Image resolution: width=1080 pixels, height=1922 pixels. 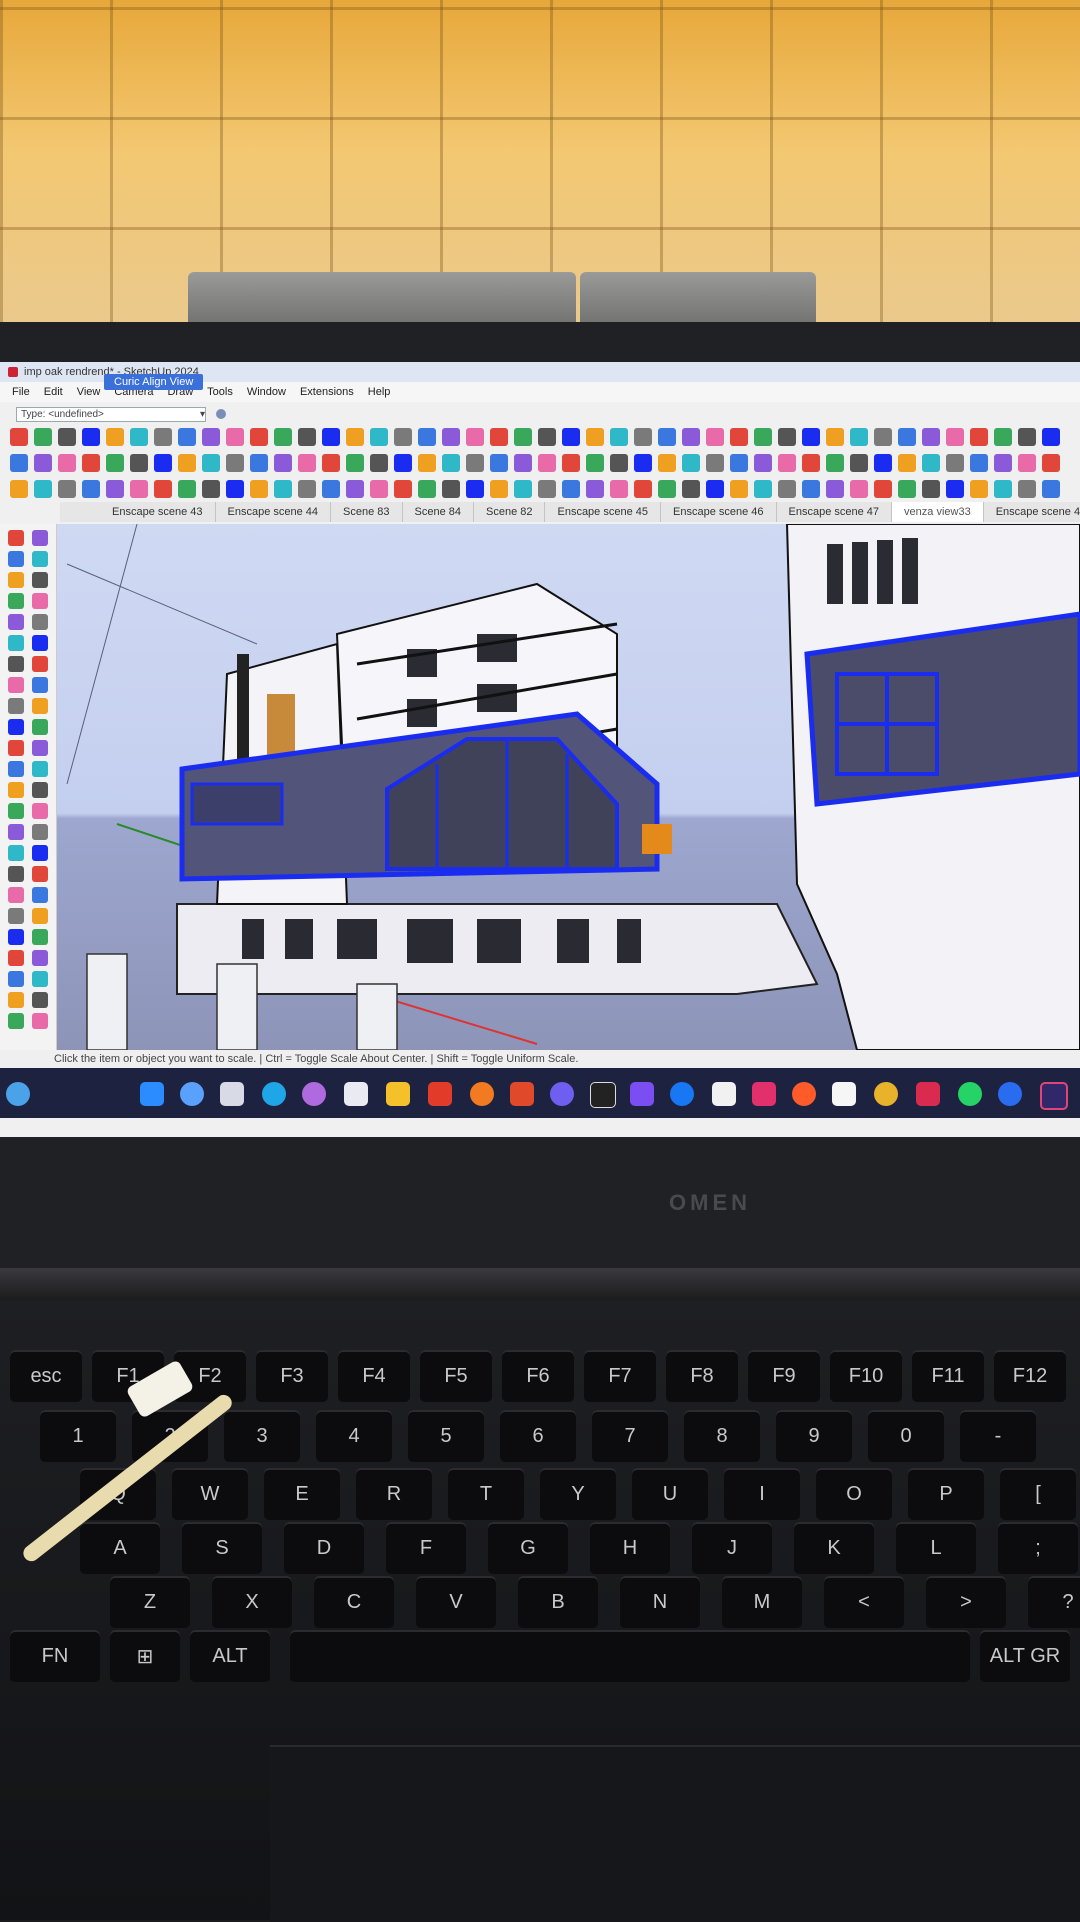 I want to click on x-icon, so click(x=603, y=1095).